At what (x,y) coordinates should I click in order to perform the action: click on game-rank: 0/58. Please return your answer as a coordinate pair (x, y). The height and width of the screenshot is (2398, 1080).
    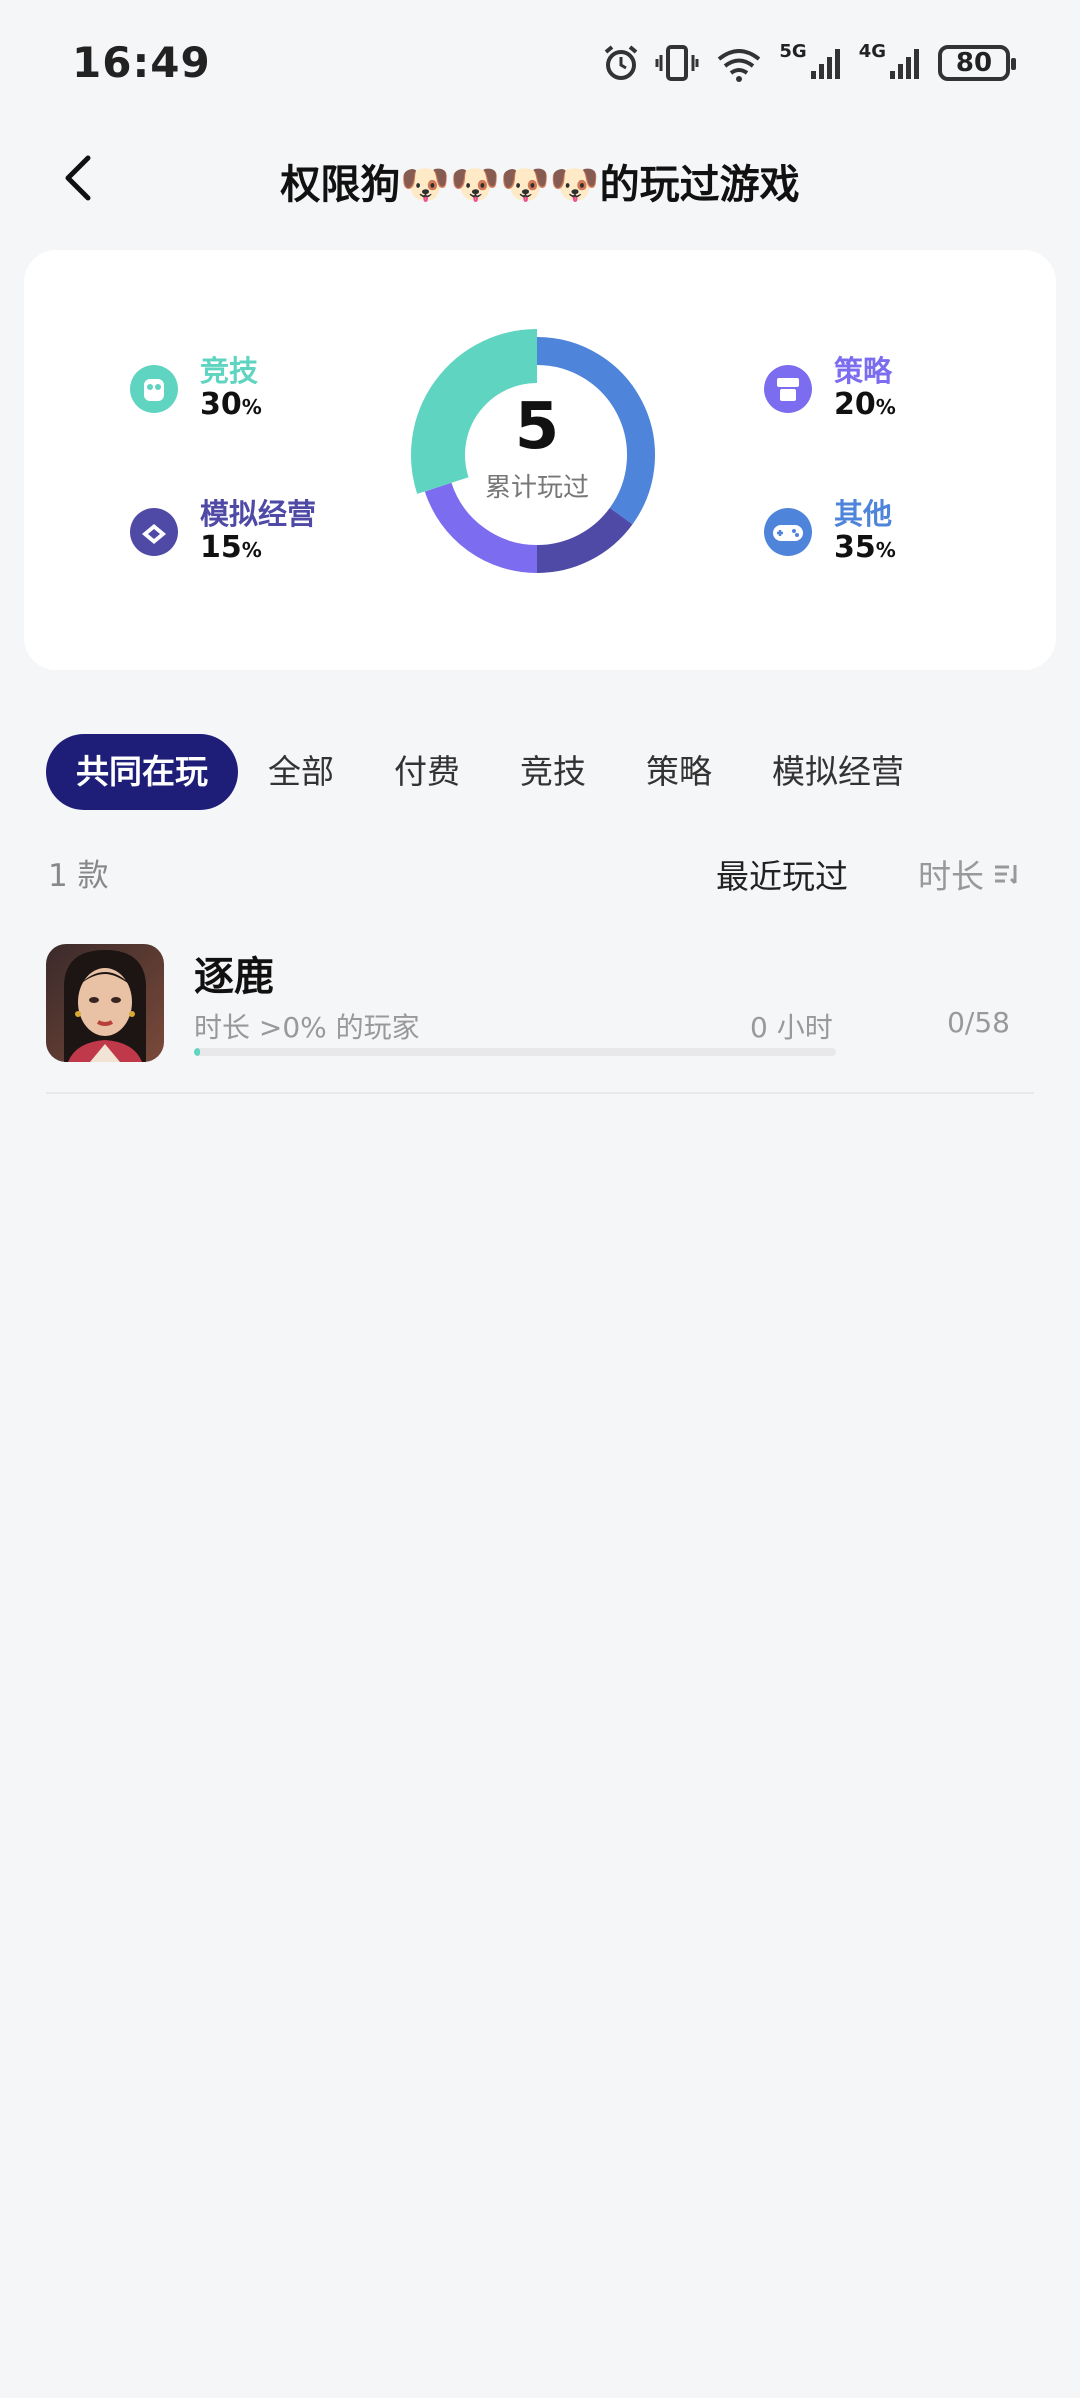
    Looking at the image, I should click on (978, 1022).